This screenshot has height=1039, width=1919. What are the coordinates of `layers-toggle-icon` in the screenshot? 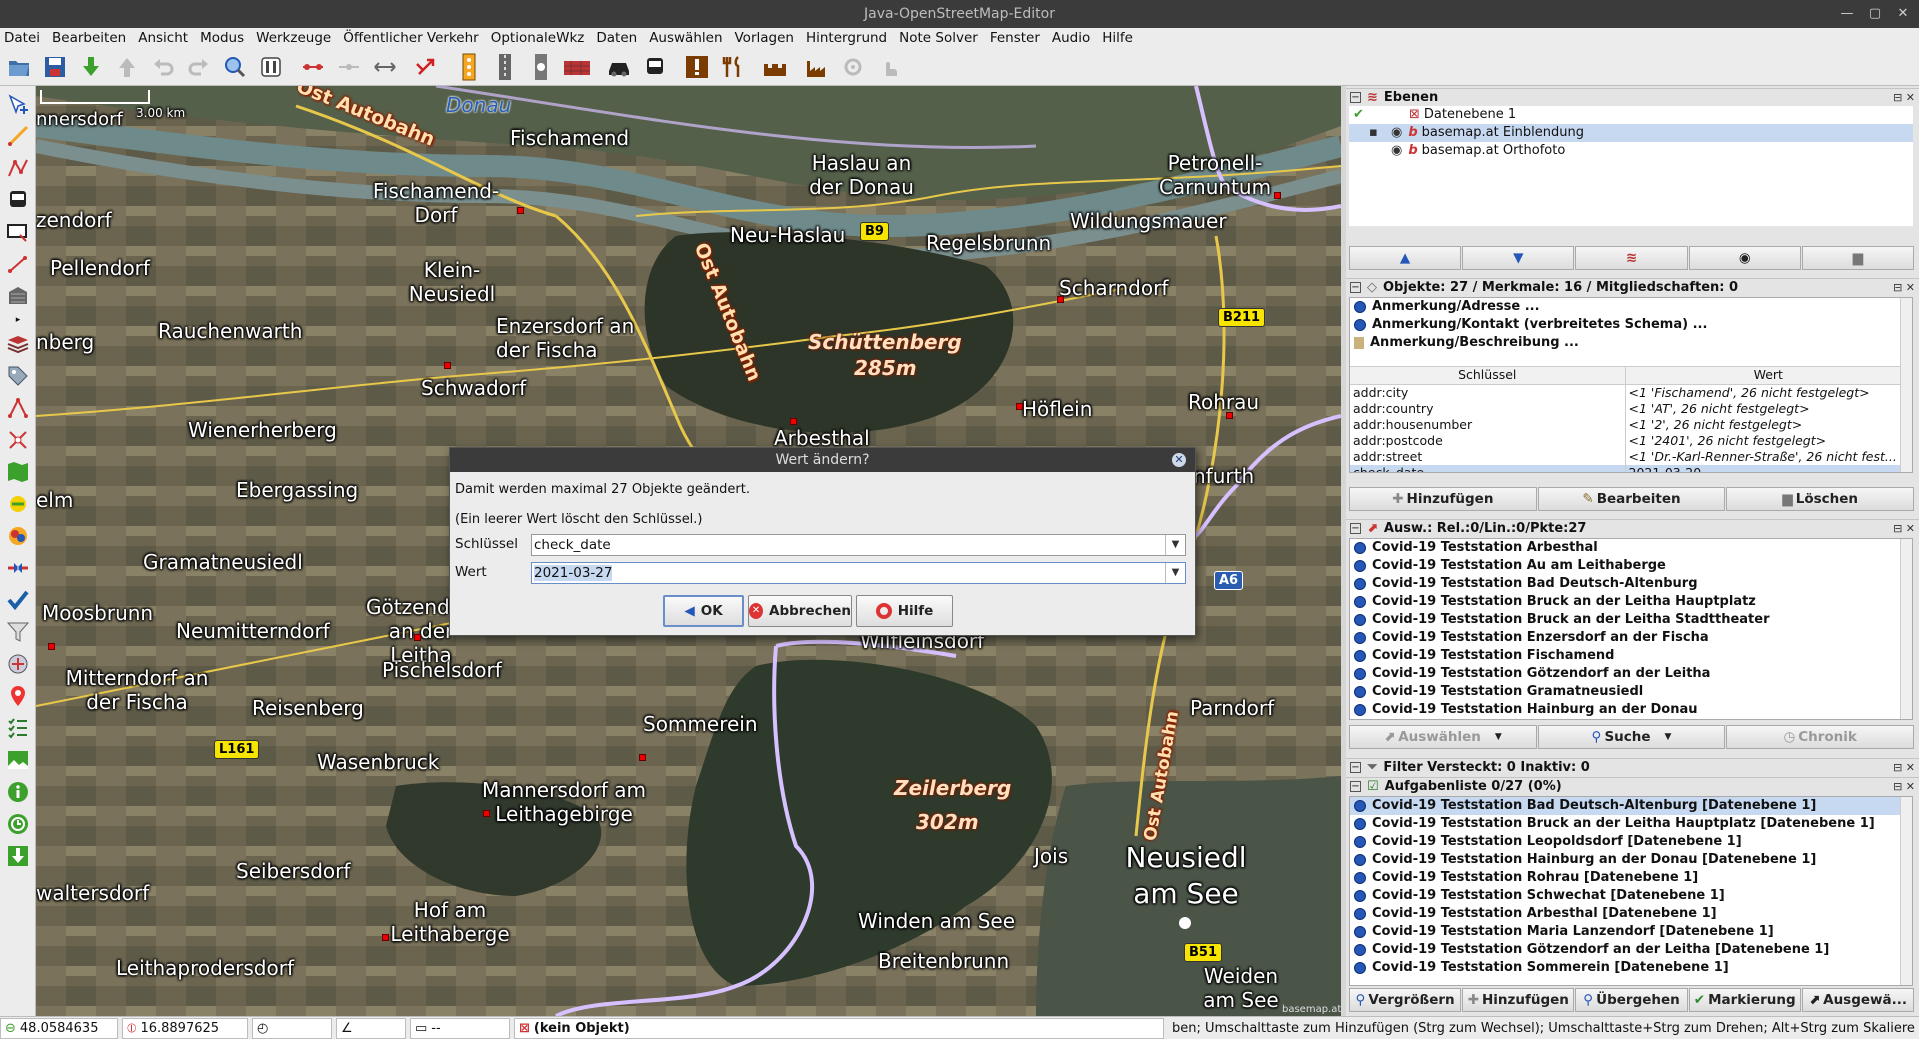 It's located at (18, 344).